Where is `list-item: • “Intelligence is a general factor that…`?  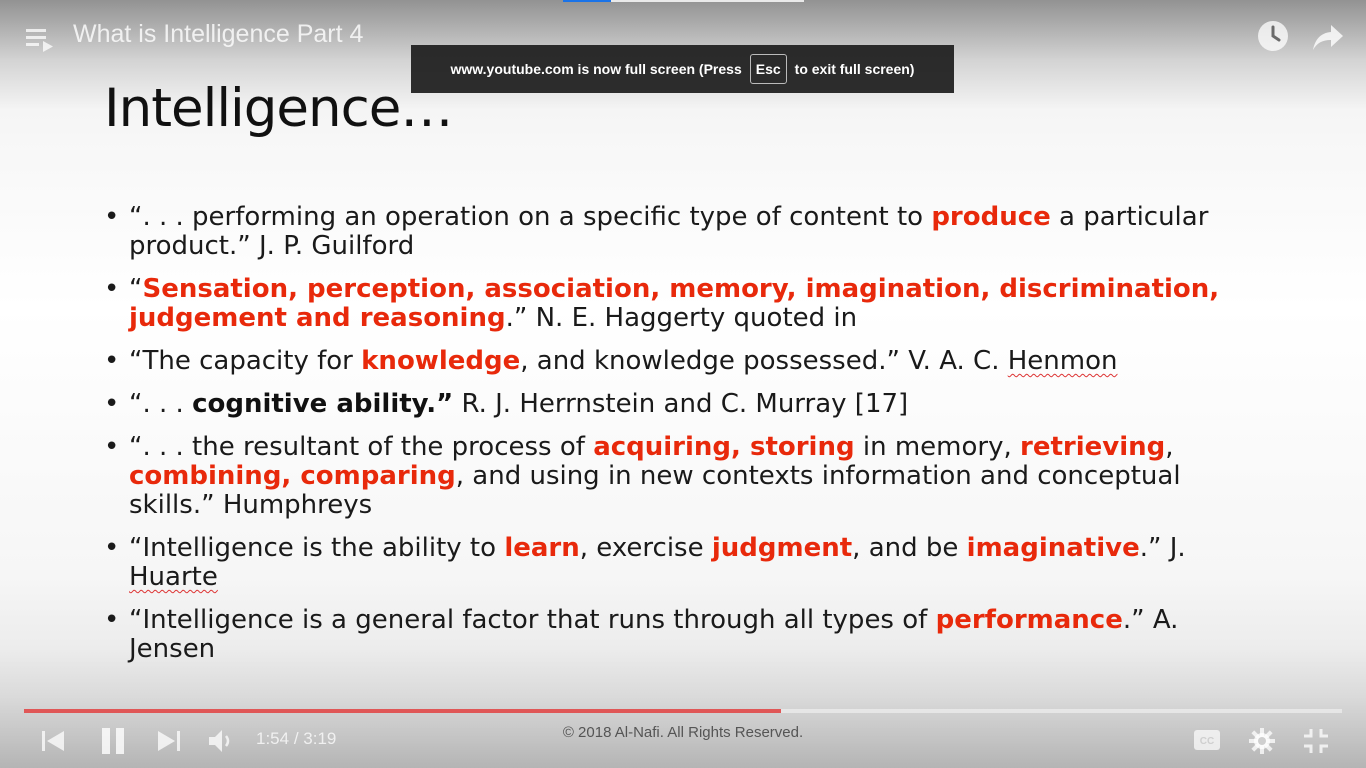 list-item: • “Intelligence is a general factor that… is located at coordinates (668, 635).